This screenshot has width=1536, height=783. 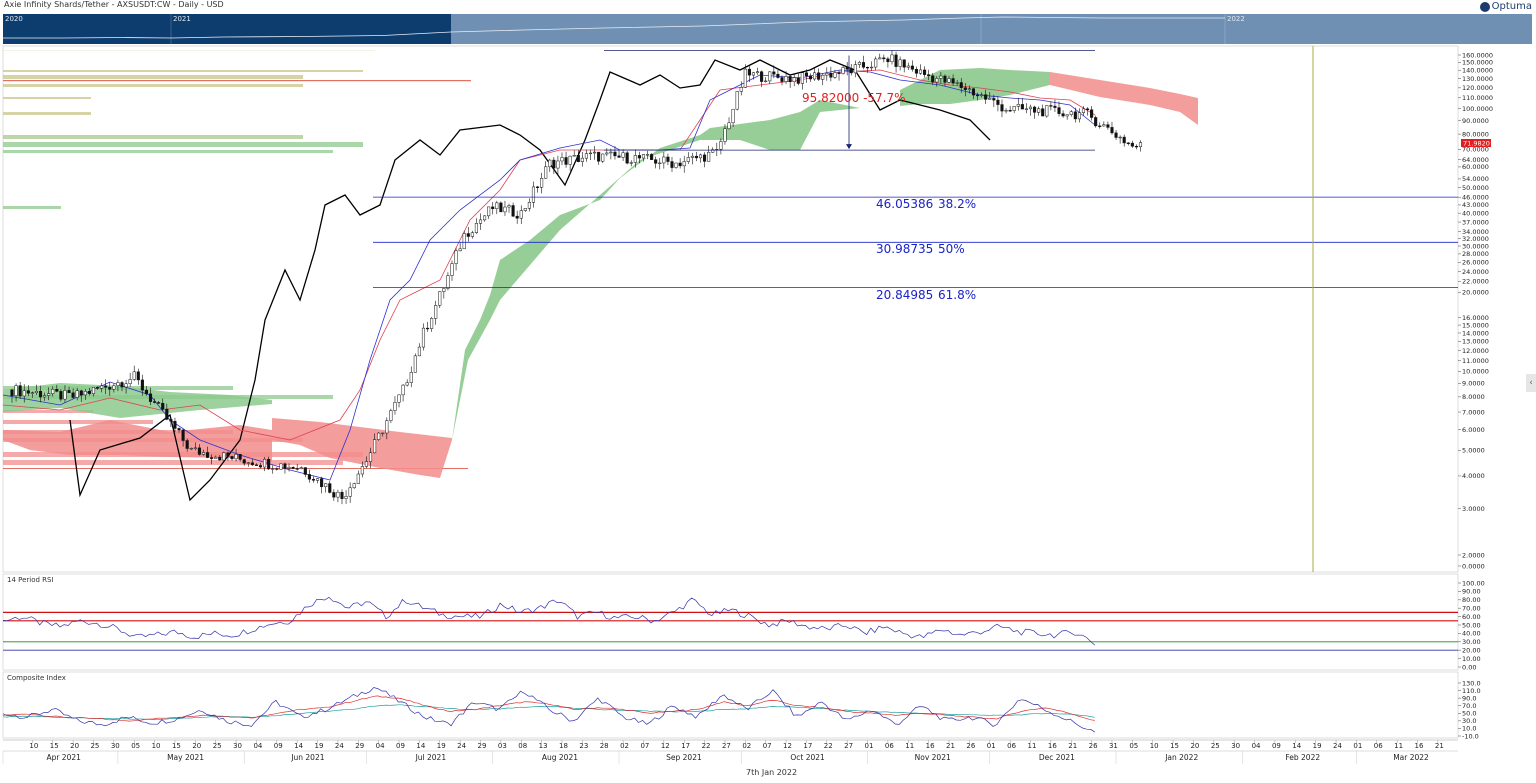 What do you see at coordinates (787, 746) in the screenshot?
I see `time-axis-day-label: 12` at bounding box center [787, 746].